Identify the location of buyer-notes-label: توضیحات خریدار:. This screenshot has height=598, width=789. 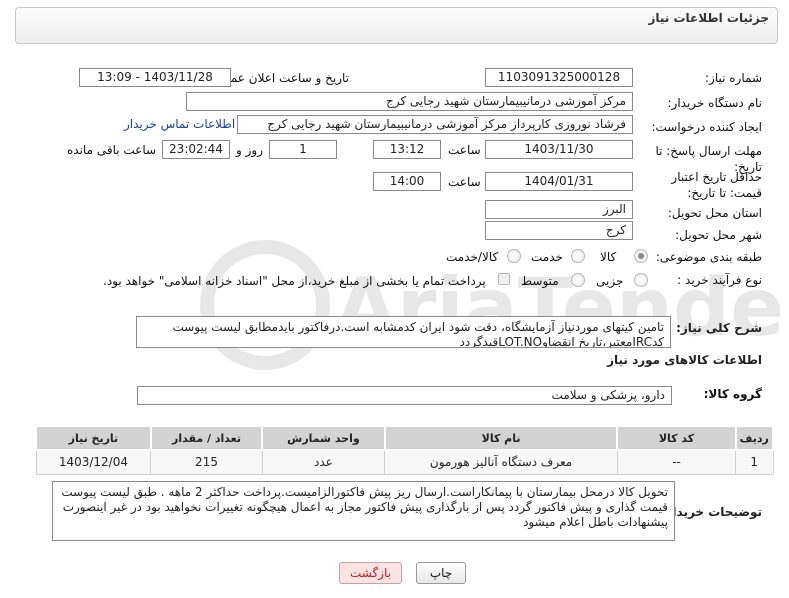
(711, 512).